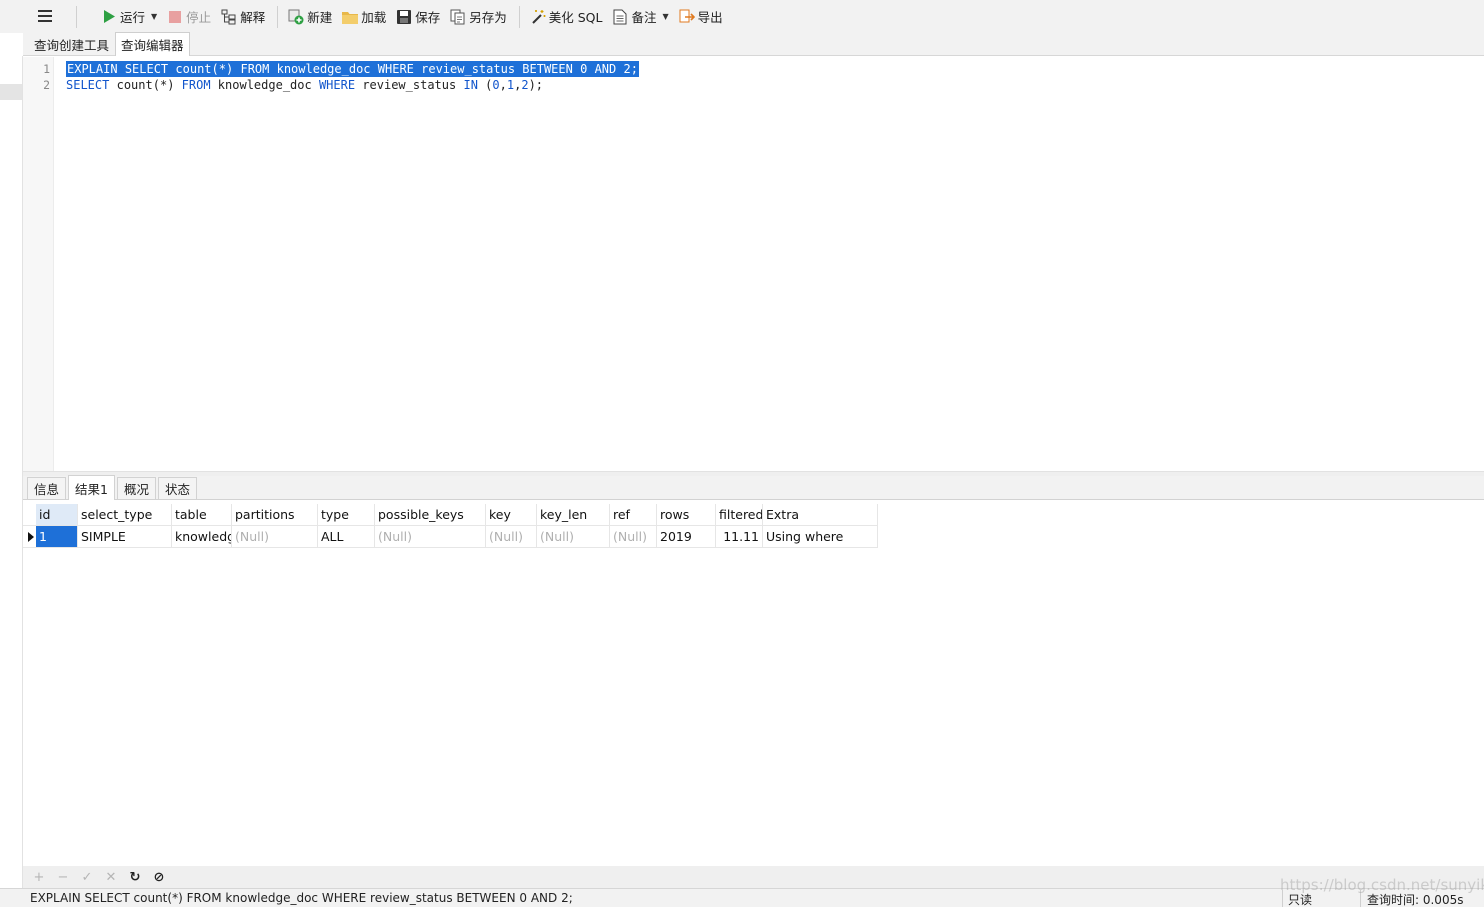 The image size is (1484, 907). I want to click on row-indicator-header, so click(29, 515).